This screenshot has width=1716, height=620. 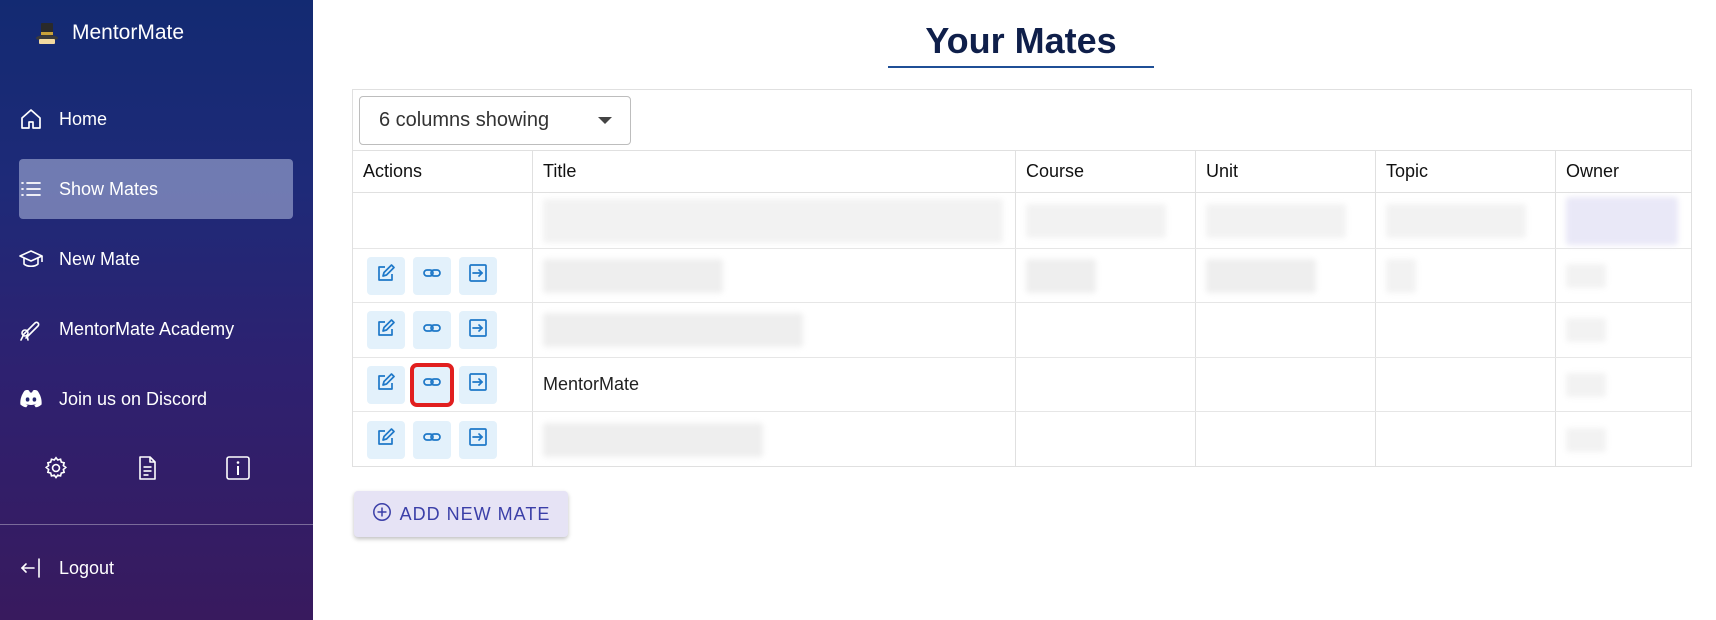 I want to click on column-header-unit: Unit, so click(x=1286, y=171).